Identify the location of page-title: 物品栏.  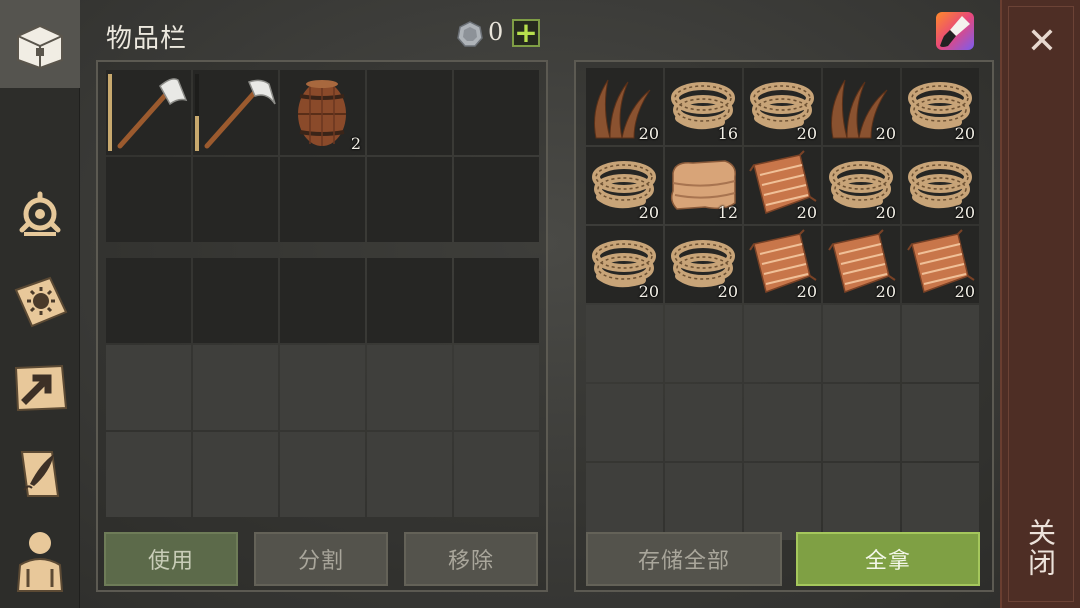
(147, 39).